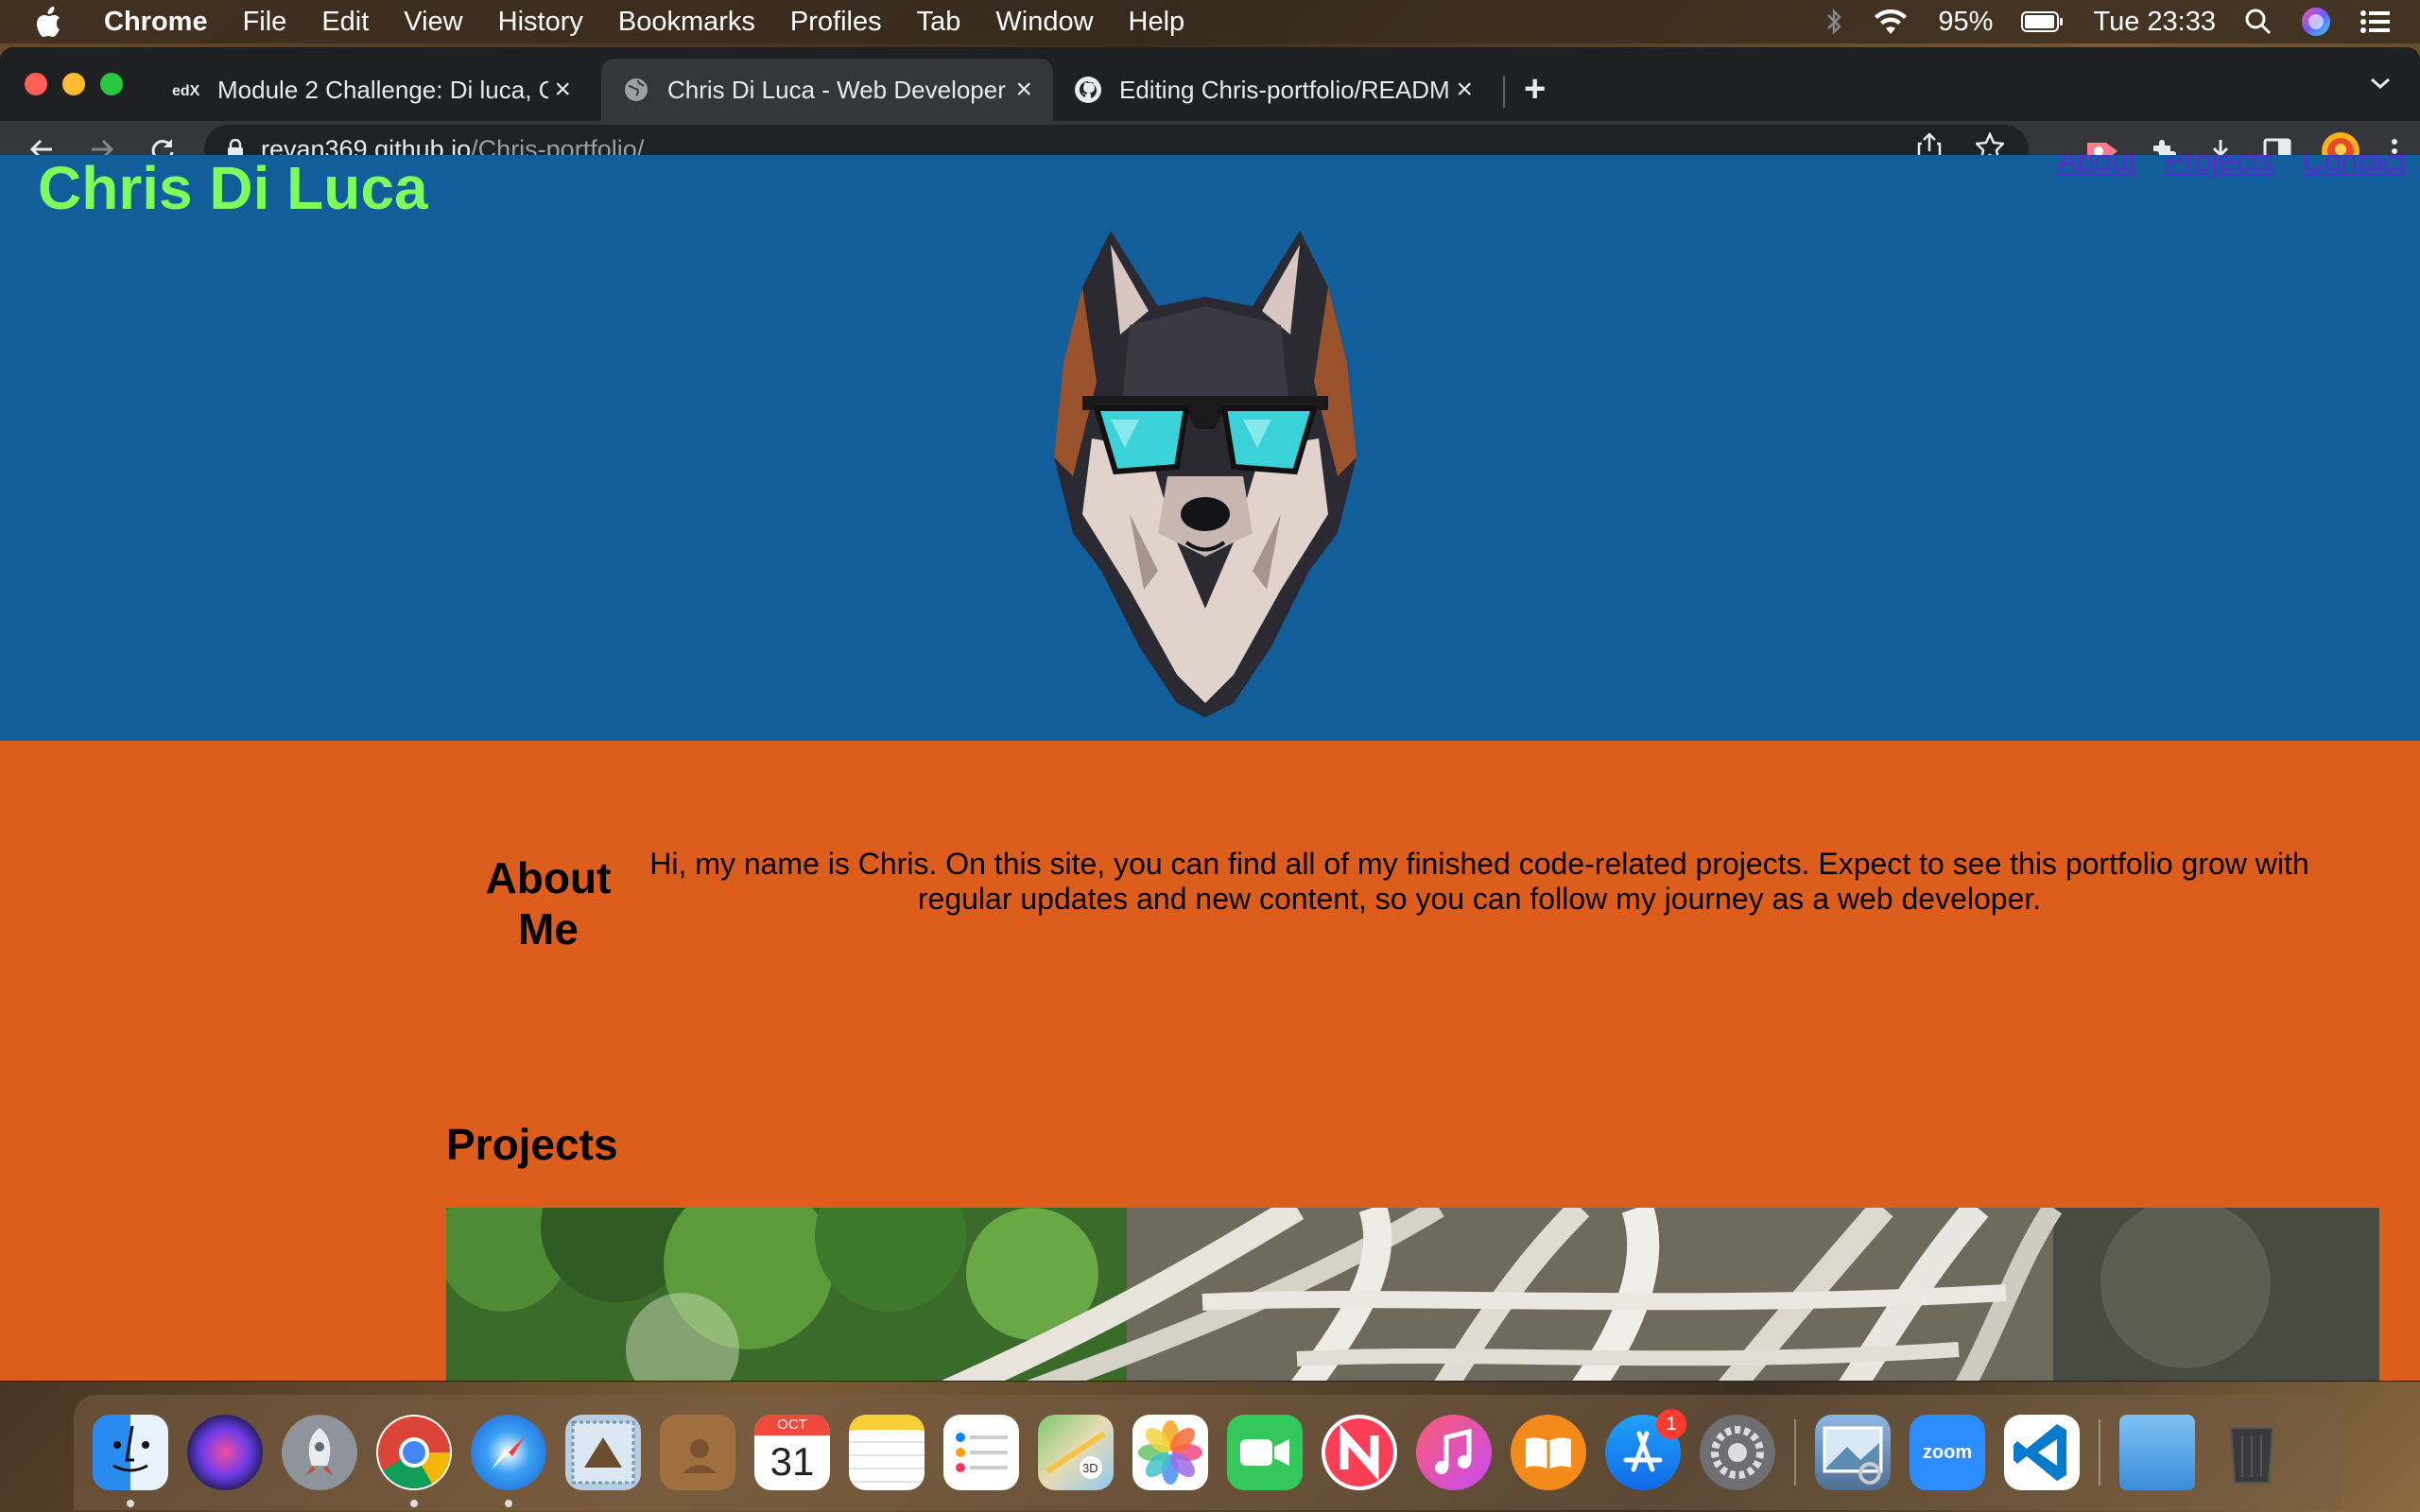 The height and width of the screenshot is (1512, 2420). Describe the element at coordinates (55, 22) in the screenshot. I see `apple-icon` at that location.